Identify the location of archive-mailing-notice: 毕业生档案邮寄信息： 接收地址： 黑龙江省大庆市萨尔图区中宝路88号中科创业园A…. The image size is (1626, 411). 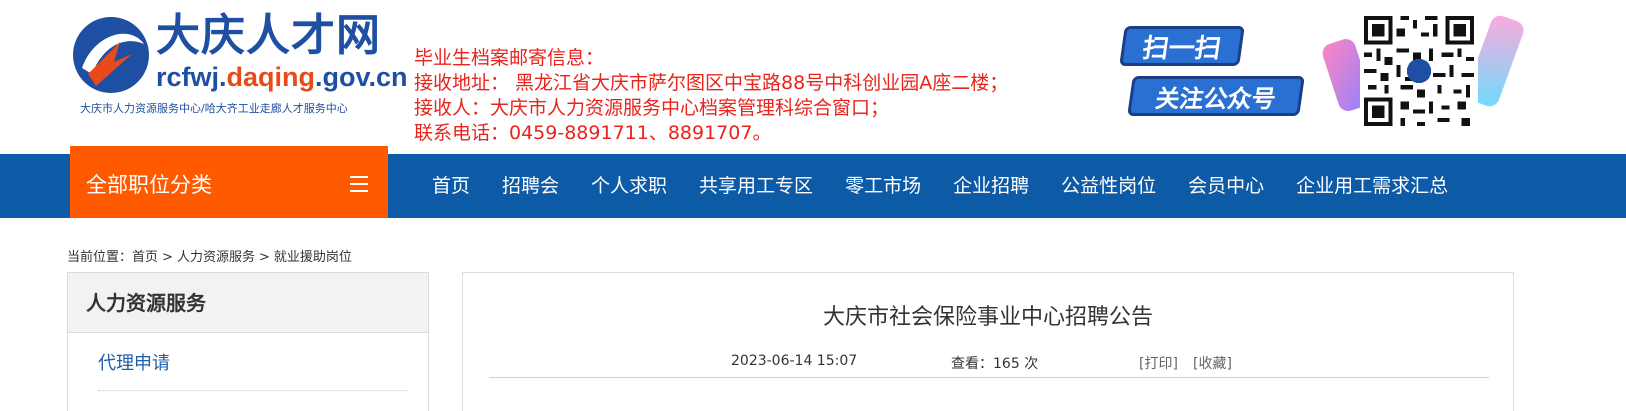
(711, 96).